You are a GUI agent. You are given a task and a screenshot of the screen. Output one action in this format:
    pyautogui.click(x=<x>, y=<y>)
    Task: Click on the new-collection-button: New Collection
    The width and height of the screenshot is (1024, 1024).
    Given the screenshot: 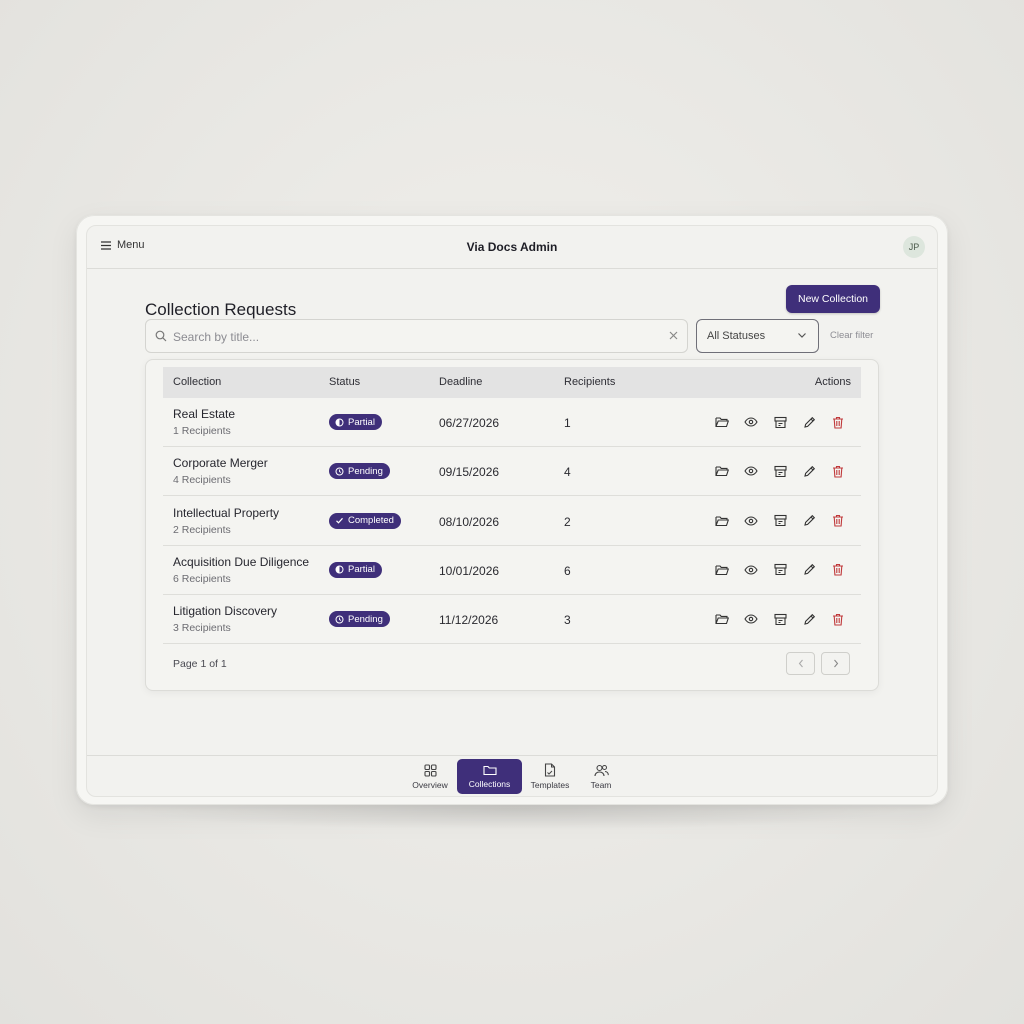 What is the action you would take?
    pyautogui.click(x=833, y=299)
    